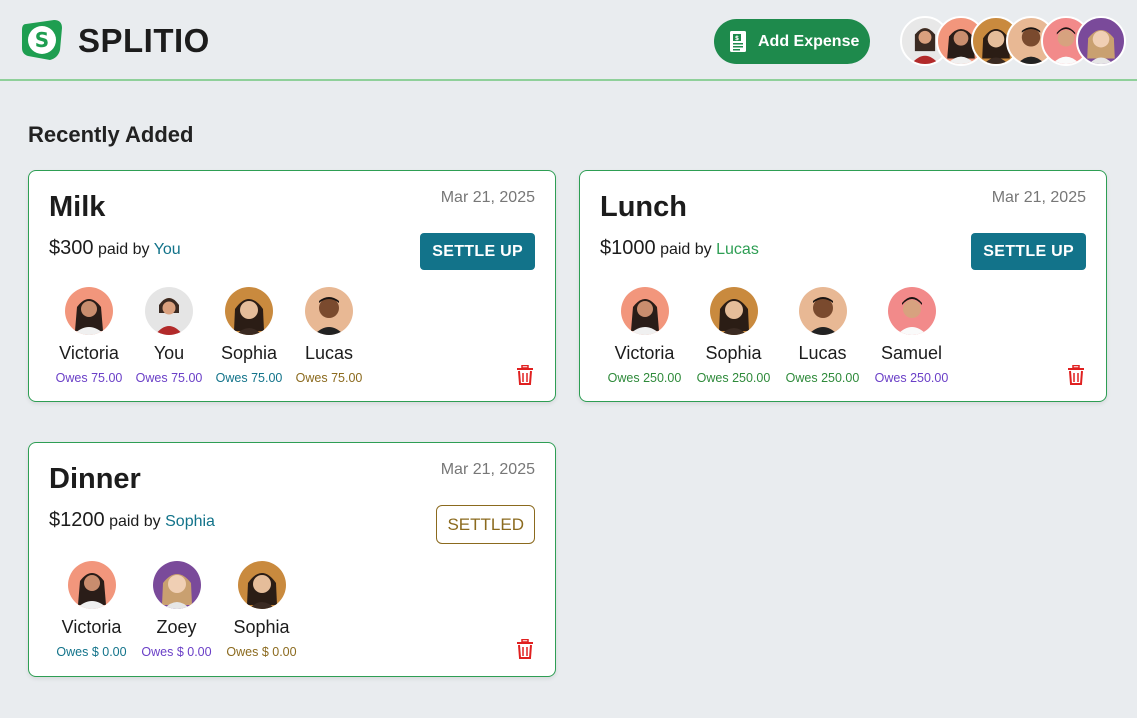 This screenshot has height=718, width=1137. What do you see at coordinates (91, 610) in the screenshot?
I see `member-item: Victoria Owes $ 0.00` at bounding box center [91, 610].